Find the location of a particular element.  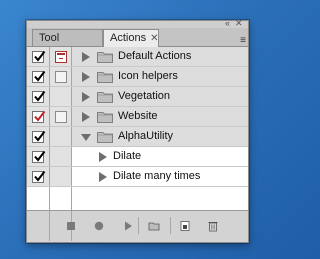

action-set-row: Default Actions is located at coordinates (137, 57).